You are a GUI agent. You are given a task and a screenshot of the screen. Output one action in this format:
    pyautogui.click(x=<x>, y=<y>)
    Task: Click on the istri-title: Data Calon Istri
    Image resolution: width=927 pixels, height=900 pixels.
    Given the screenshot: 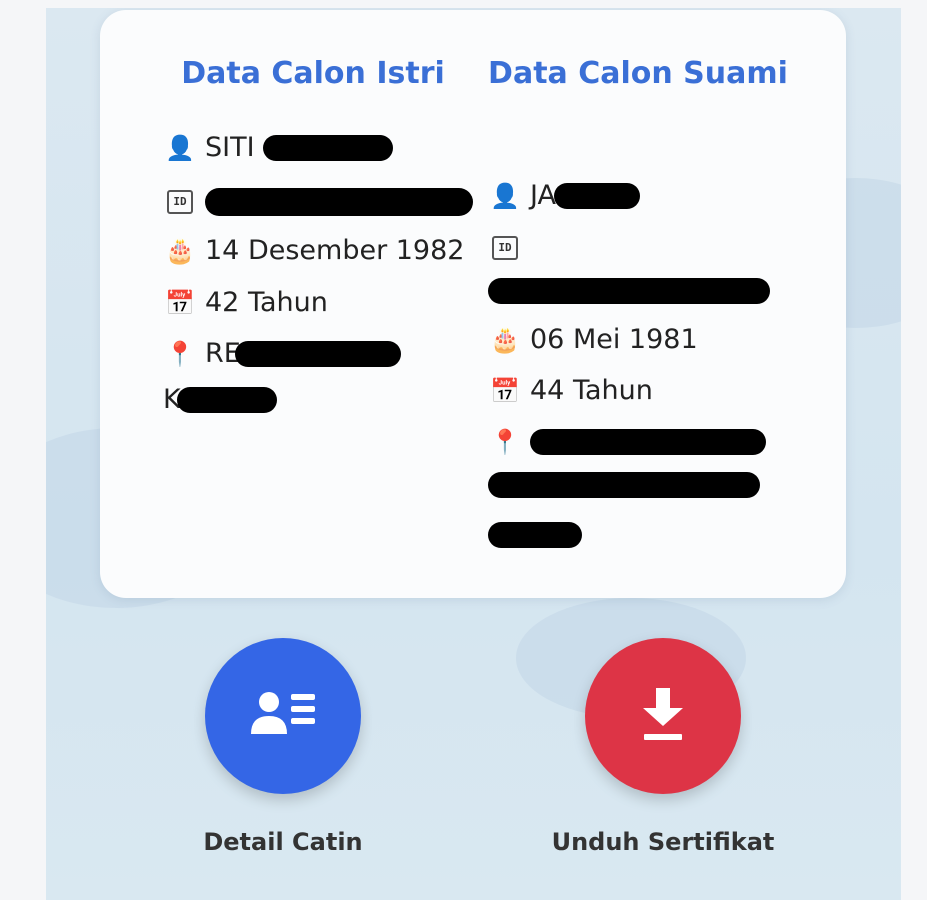 What is the action you would take?
    pyautogui.click(x=313, y=73)
    